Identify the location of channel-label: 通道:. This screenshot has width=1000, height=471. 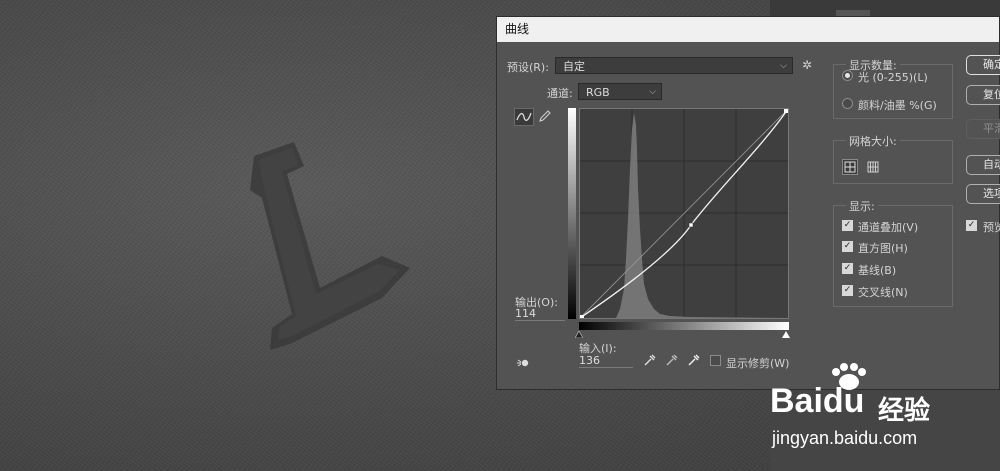
(560, 93).